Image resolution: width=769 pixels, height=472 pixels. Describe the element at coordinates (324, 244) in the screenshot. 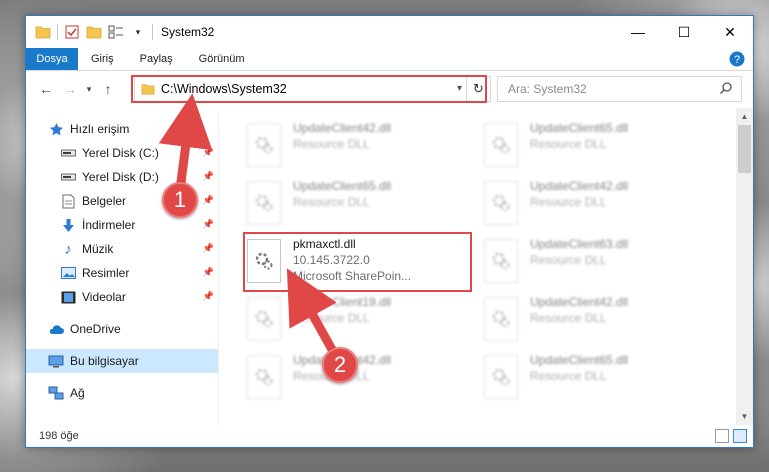

I see `file-name: pkmaxctl.dll` at that location.